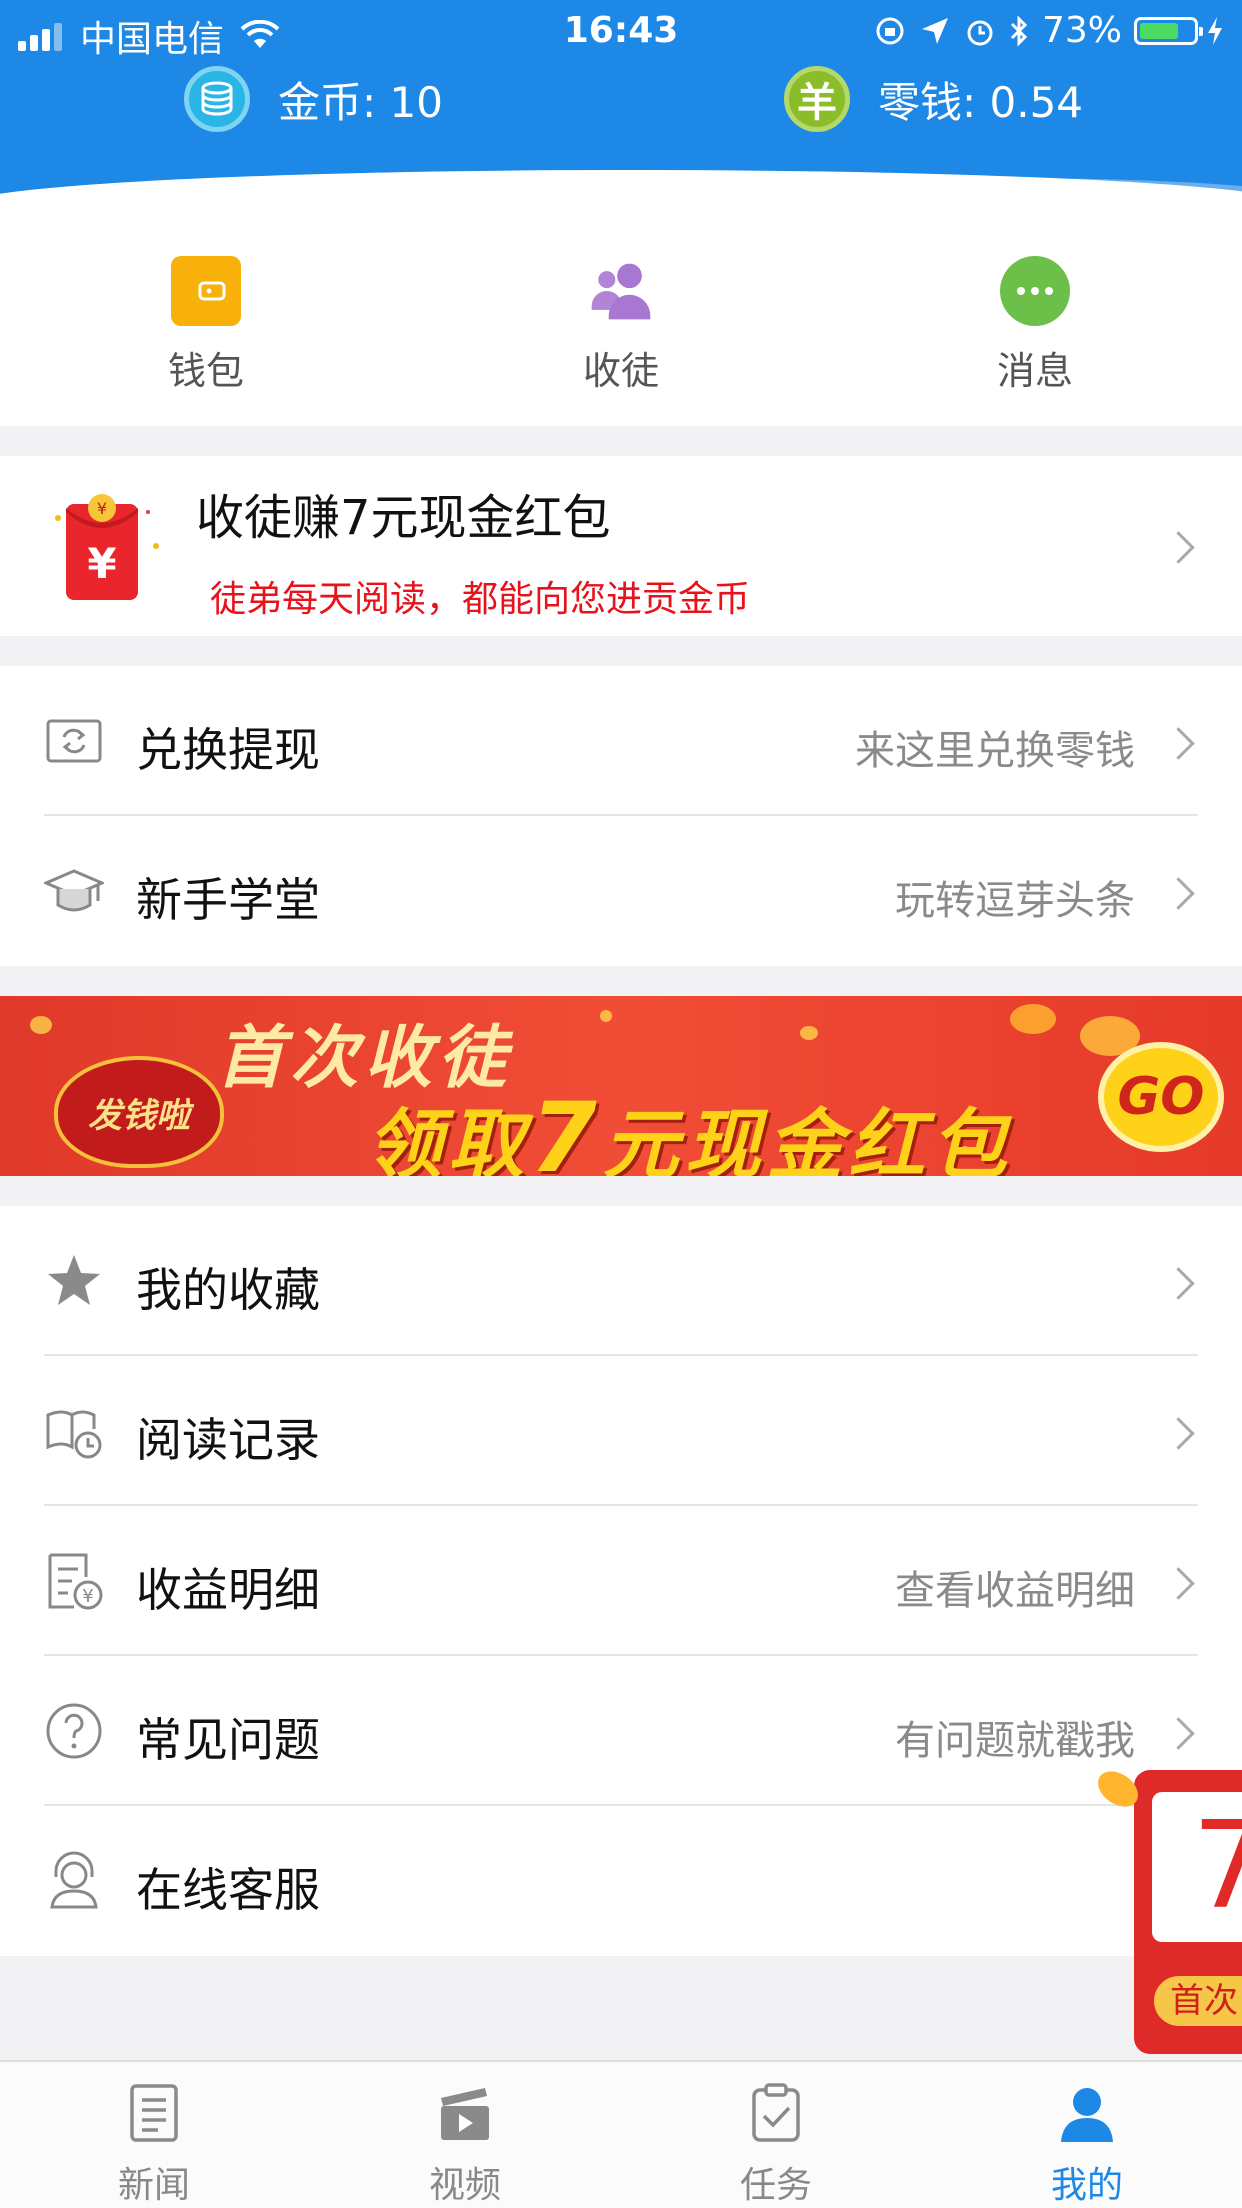  Describe the element at coordinates (995, 751) in the screenshot. I see `menu-item-hint: 来这里兑换零钱` at that location.